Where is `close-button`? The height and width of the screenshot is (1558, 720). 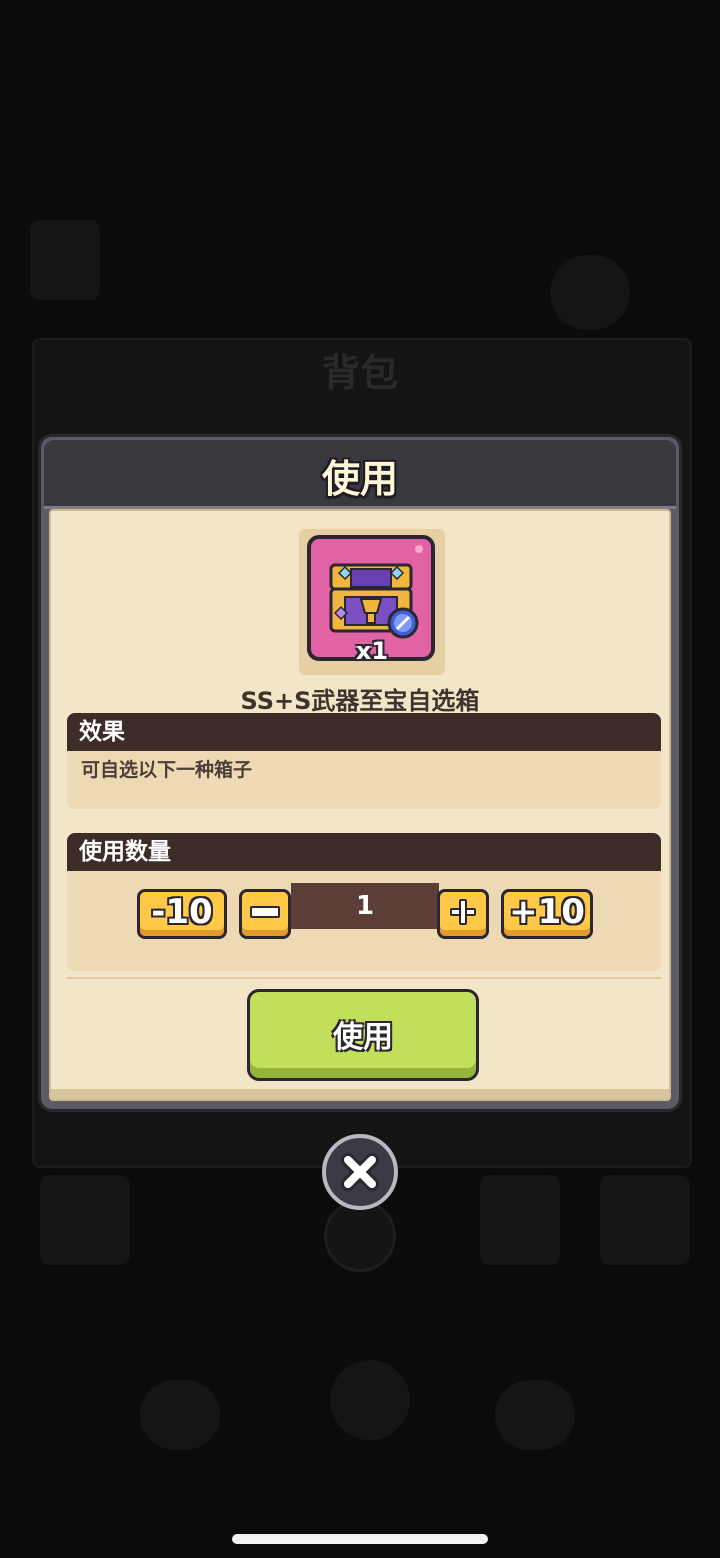 close-button is located at coordinates (360, 1172).